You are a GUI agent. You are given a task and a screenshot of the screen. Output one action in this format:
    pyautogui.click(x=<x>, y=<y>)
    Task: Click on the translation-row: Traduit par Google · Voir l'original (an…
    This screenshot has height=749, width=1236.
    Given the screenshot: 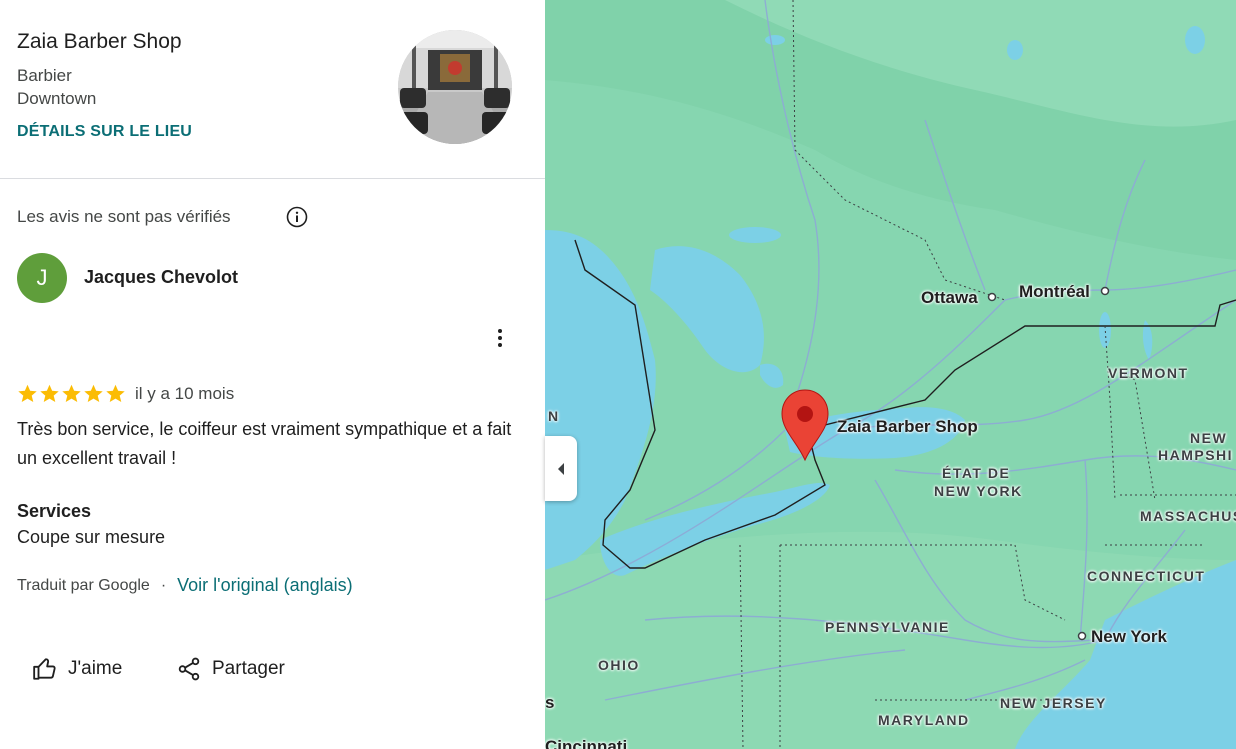 What is the action you would take?
    pyautogui.click(x=185, y=585)
    